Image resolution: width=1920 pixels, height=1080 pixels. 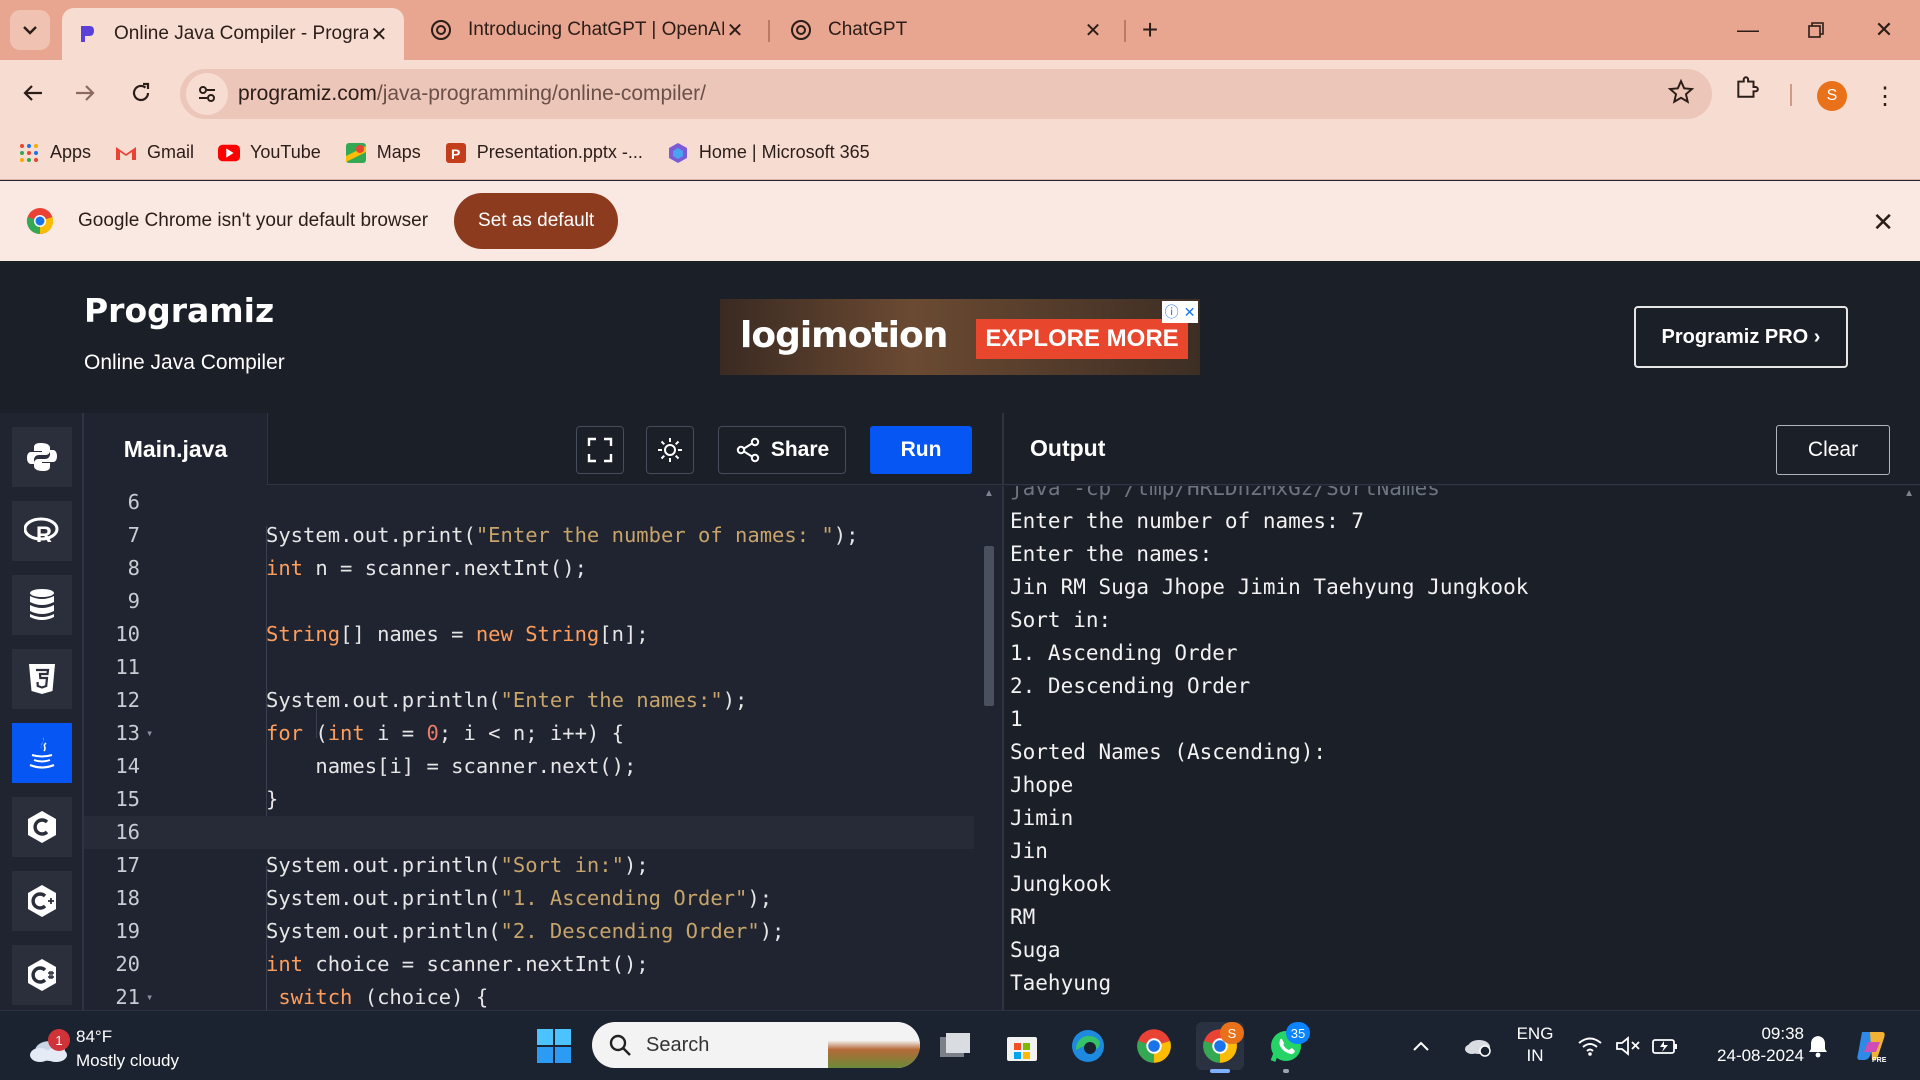 I want to click on language-cpp, so click(x=42, y=901).